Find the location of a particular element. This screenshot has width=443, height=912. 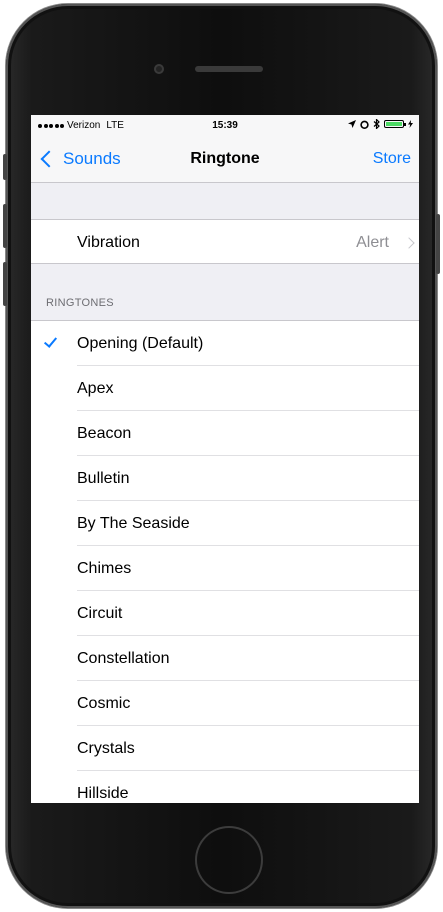

ringtone-label: Opening (Default) is located at coordinates (140, 343).